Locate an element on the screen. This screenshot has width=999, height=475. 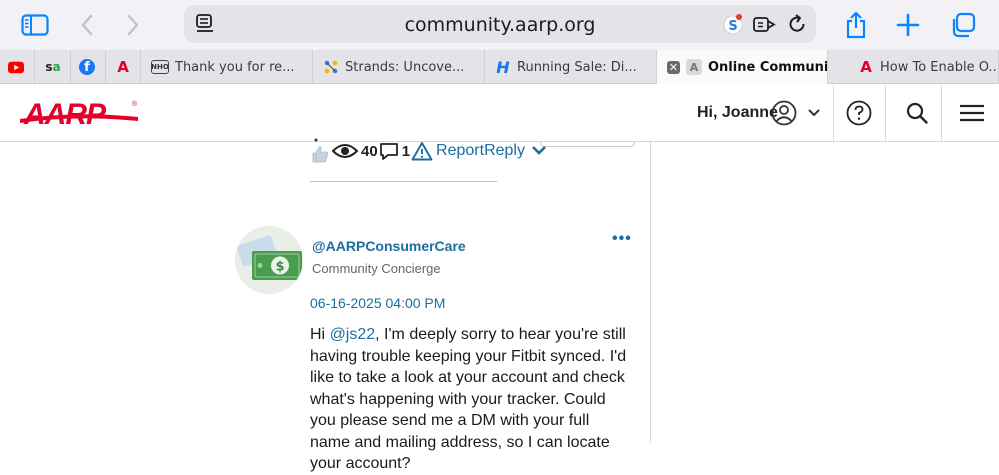
more-options-button: ••• is located at coordinates (622, 239).